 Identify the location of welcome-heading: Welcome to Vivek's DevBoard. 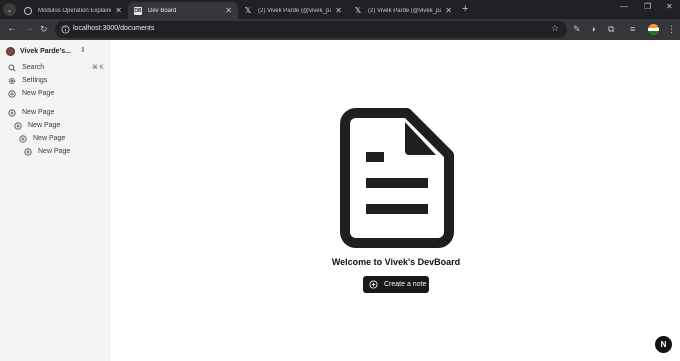
(396, 262).